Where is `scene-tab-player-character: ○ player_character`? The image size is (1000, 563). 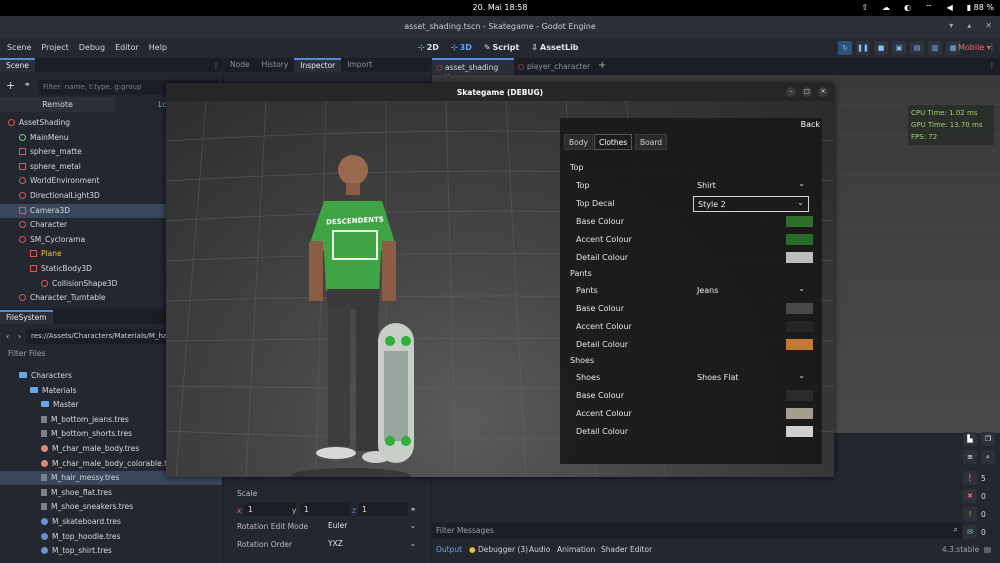 scene-tab-player-character: ○ player_character is located at coordinates (554, 66).